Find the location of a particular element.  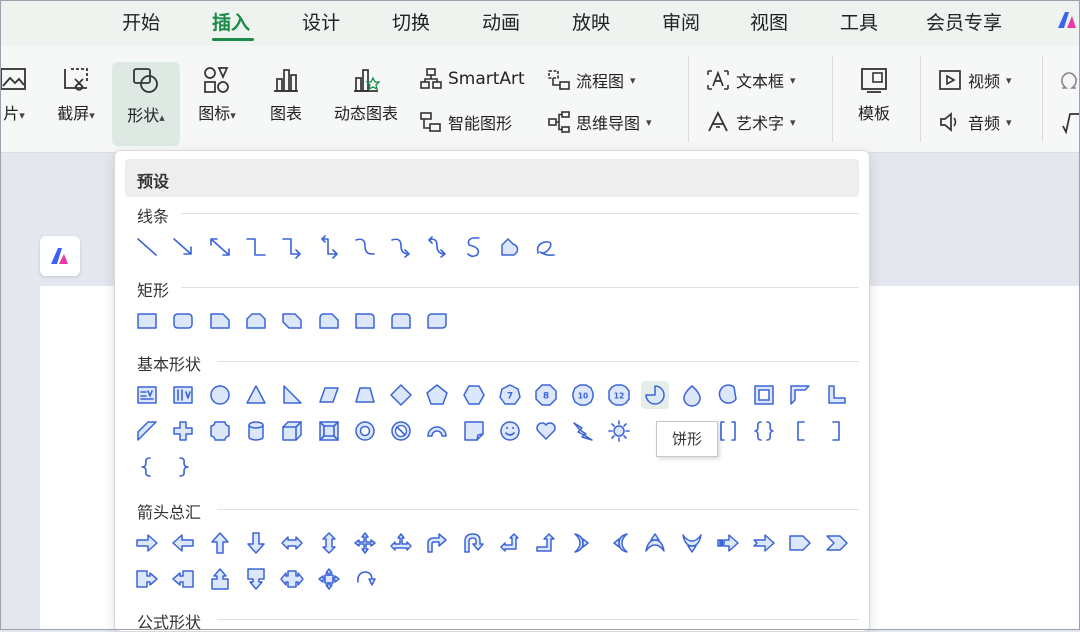

trapezoid-shape is located at coordinates (365, 395).